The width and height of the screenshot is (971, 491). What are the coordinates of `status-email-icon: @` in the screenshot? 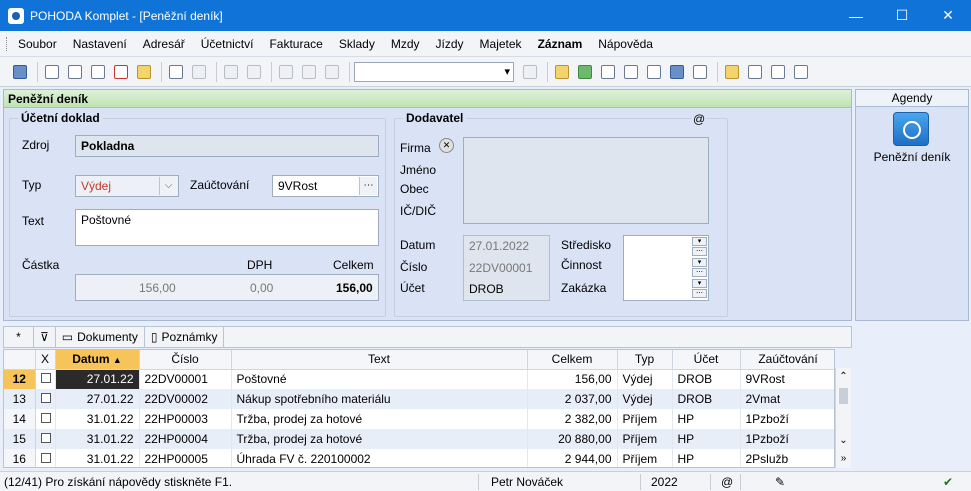 It's located at (727, 482).